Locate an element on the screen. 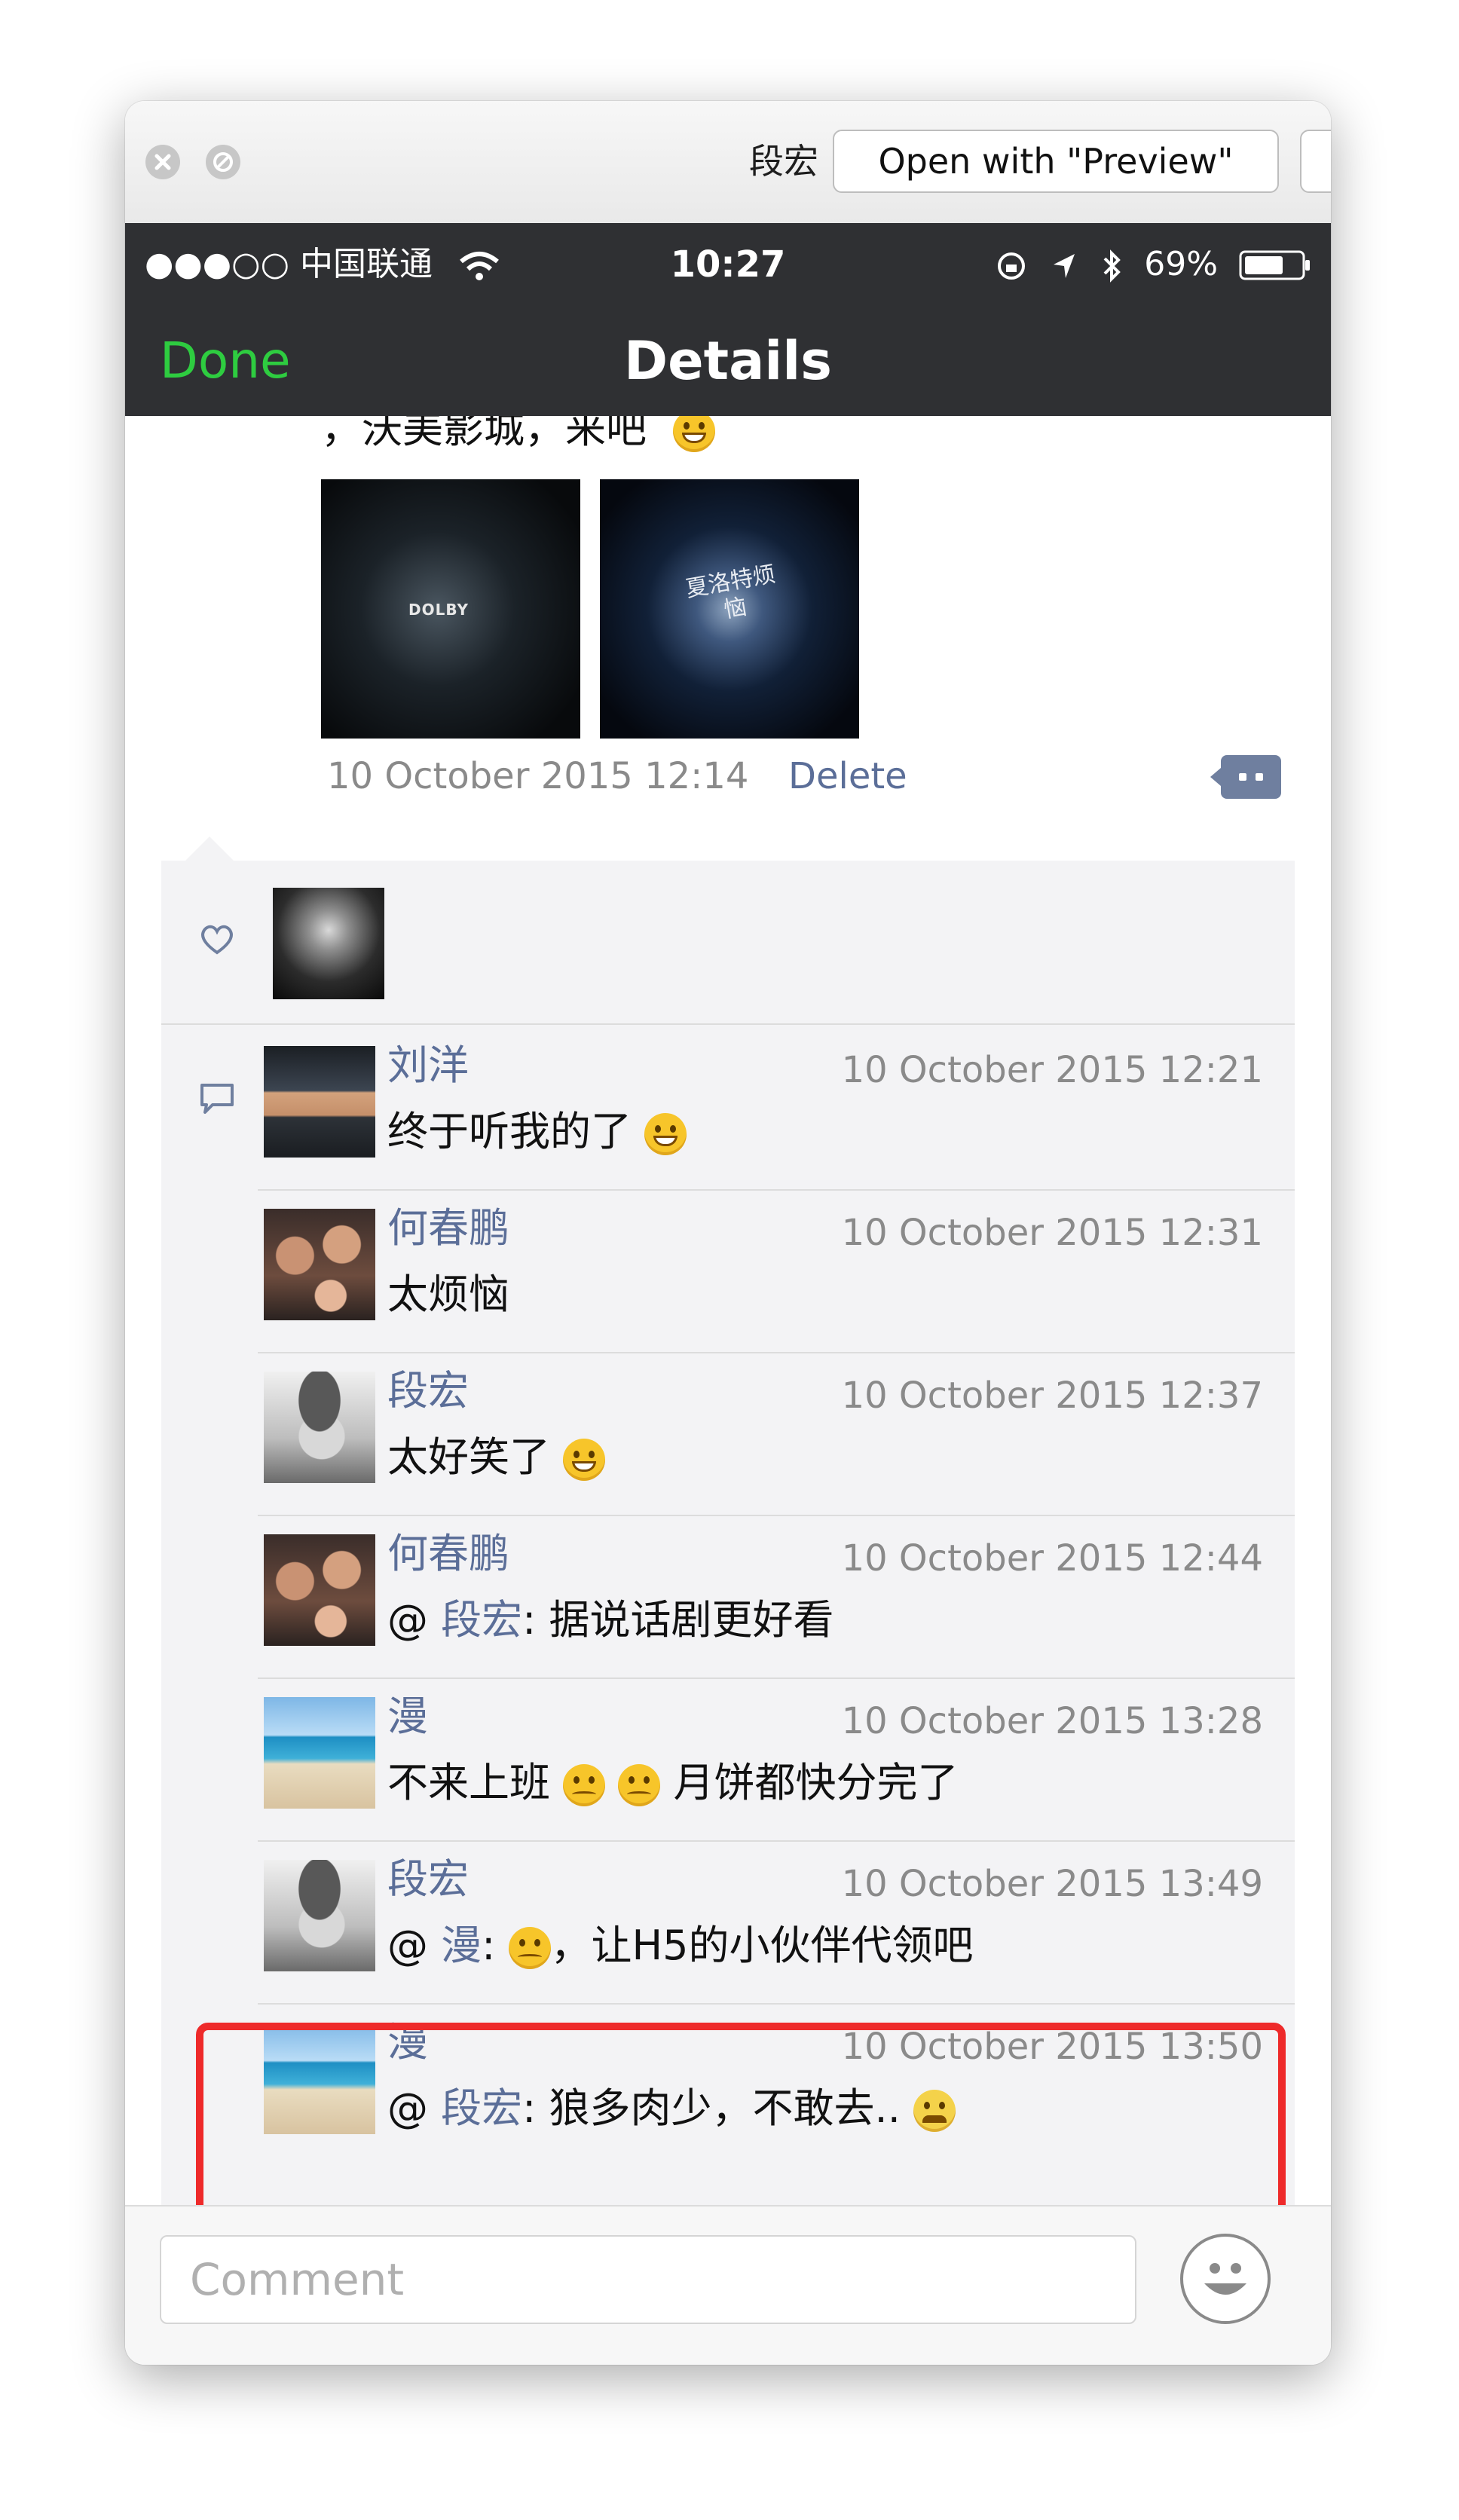  comment-text-content: 终于听我的了 is located at coordinates (509, 1131).